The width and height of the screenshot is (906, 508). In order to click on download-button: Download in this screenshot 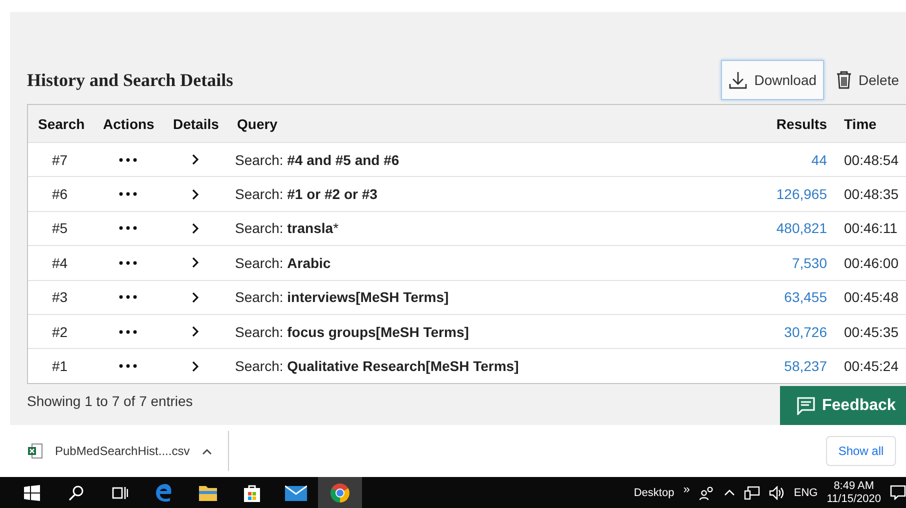, I will do `click(772, 80)`.